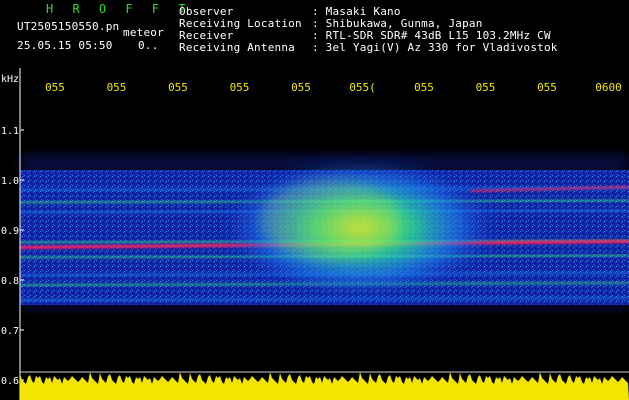 Image resolution: width=629 pixels, height=400 pixels. Describe the element at coordinates (10, 181) in the screenshot. I see `y-tick-label: 1.0` at that location.